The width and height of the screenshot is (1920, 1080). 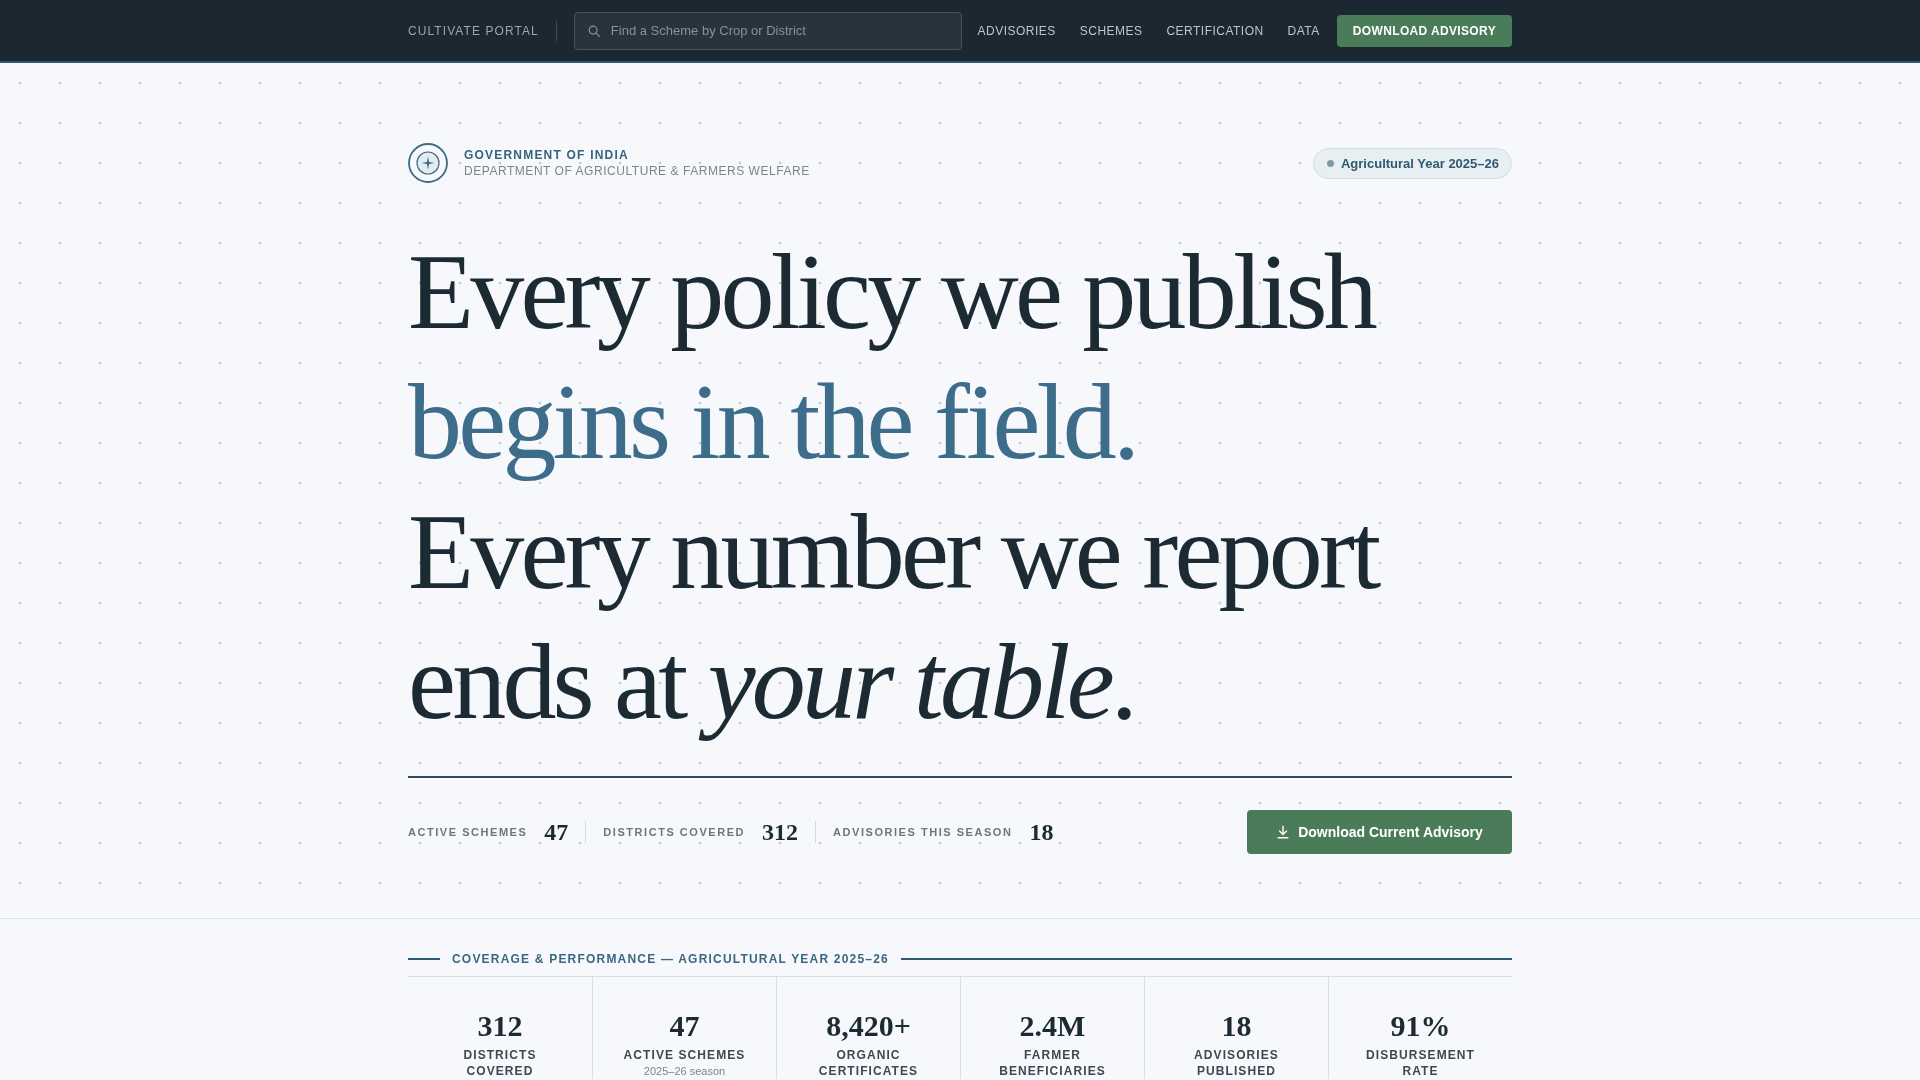 What do you see at coordinates (500, 1063) in the screenshot?
I see `metric-label: DISTRICTS COVERED` at bounding box center [500, 1063].